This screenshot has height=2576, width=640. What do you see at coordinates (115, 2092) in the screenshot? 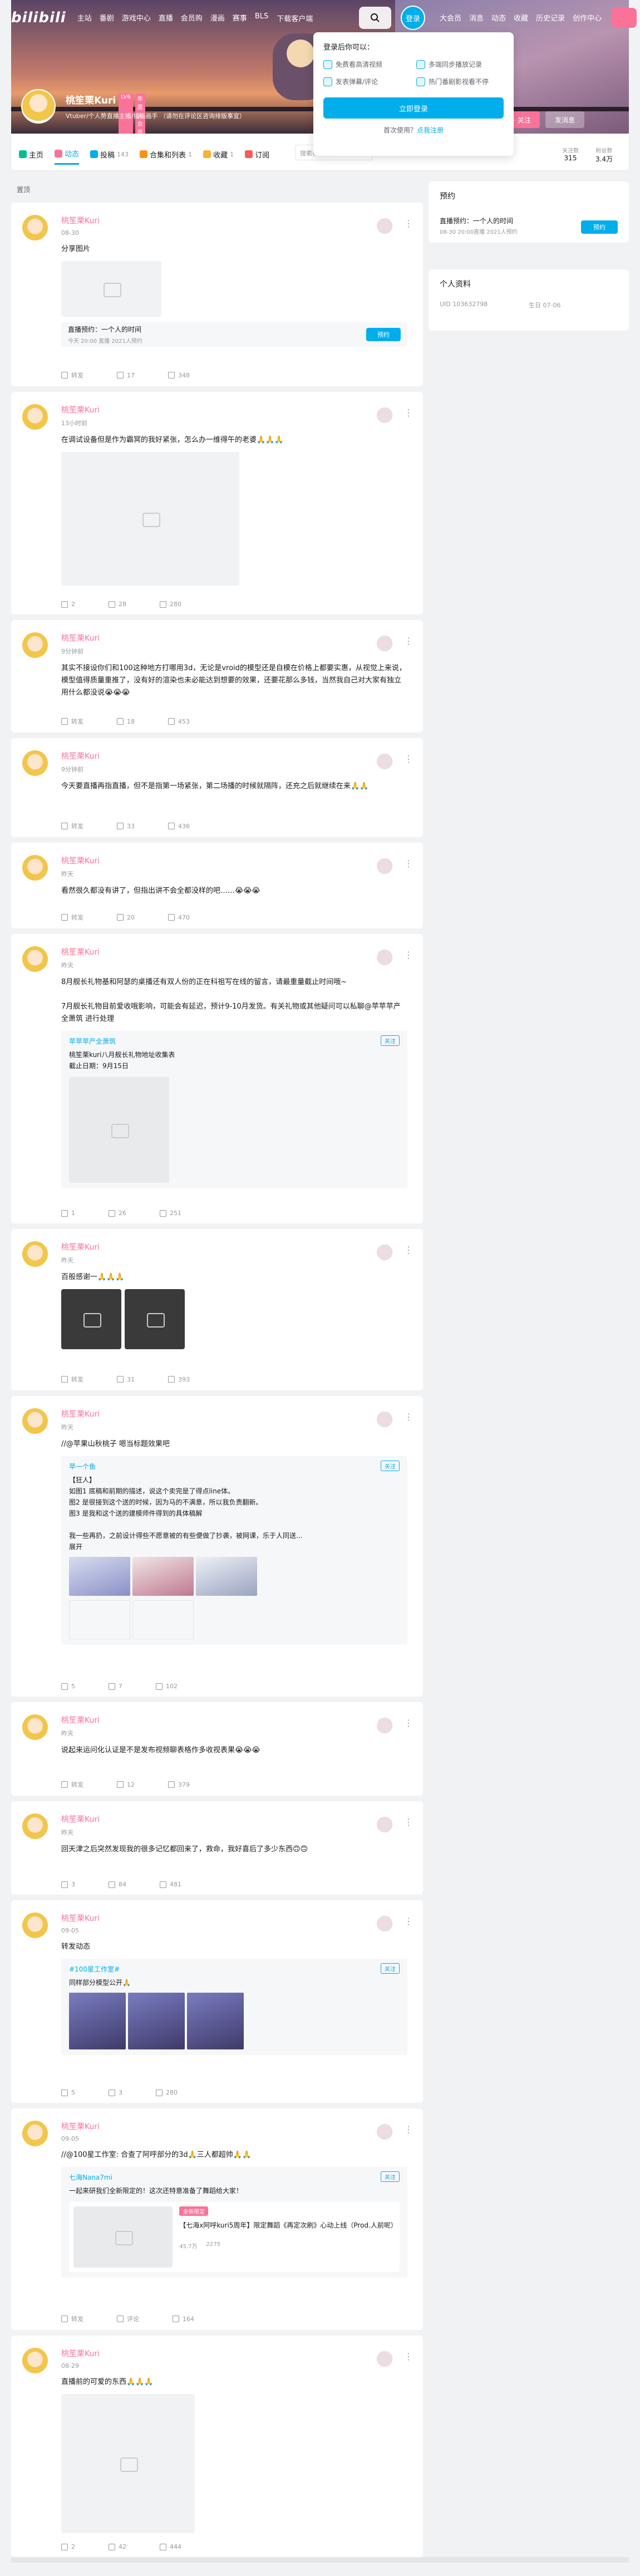
I see `comment-button: 3` at bounding box center [115, 2092].